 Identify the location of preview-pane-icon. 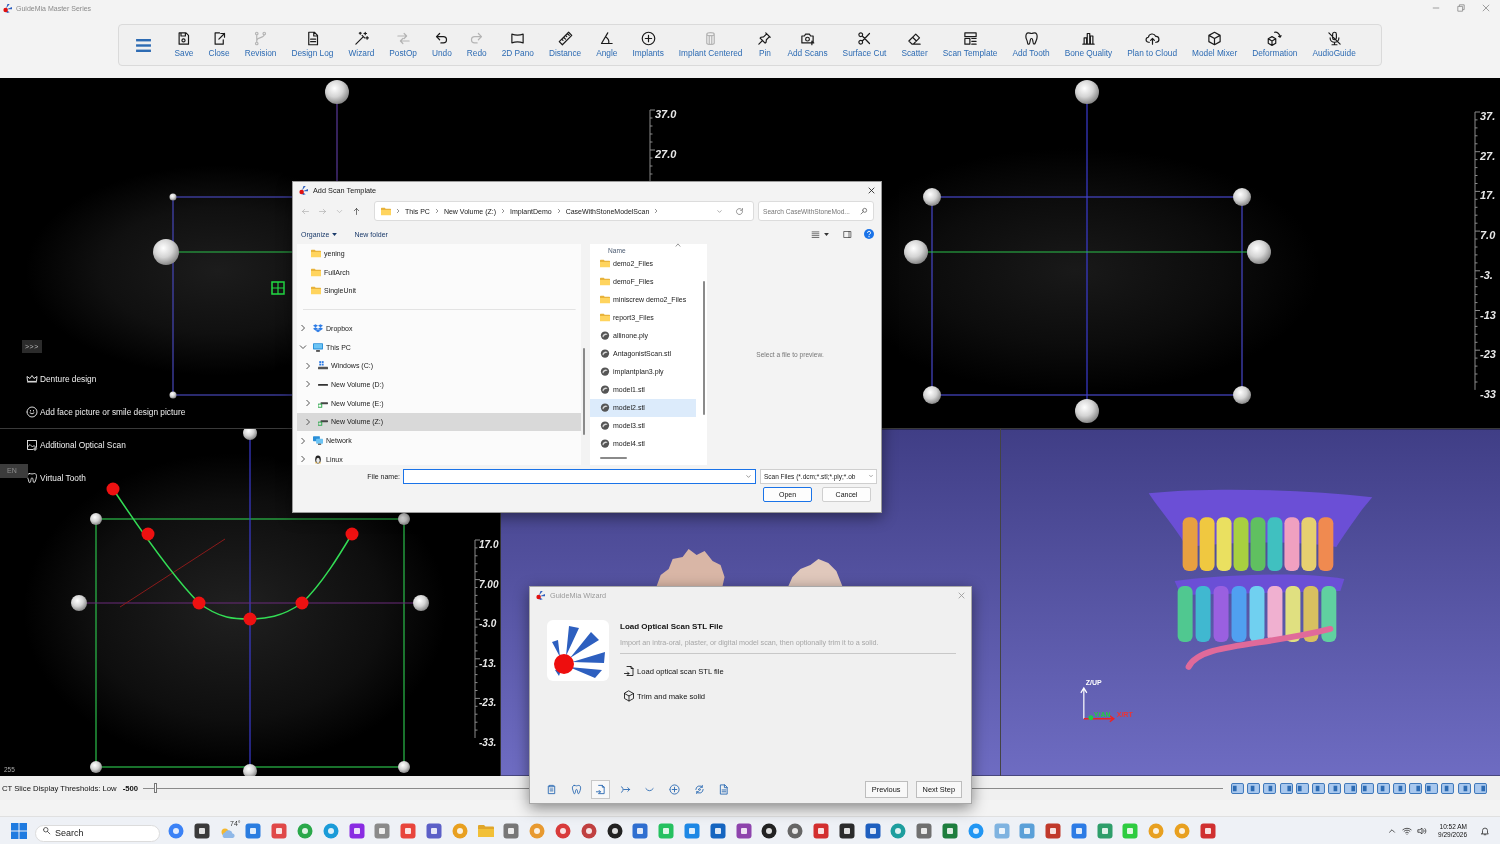
(847, 234).